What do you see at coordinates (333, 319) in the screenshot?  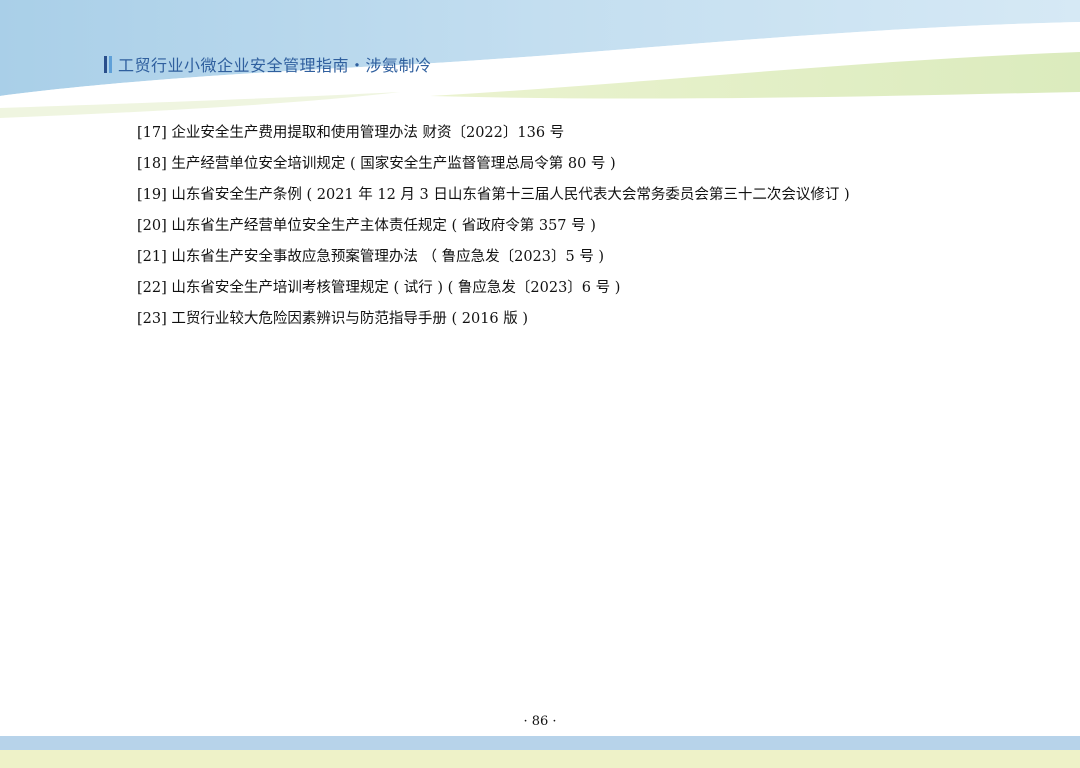 I see `reference-item: [23] 工贸行业较大危险因素辨识与防范指导手册 ( 2016 版 )` at bounding box center [333, 319].